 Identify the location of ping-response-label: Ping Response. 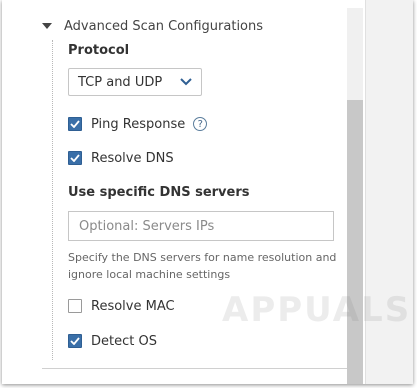
(138, 124).